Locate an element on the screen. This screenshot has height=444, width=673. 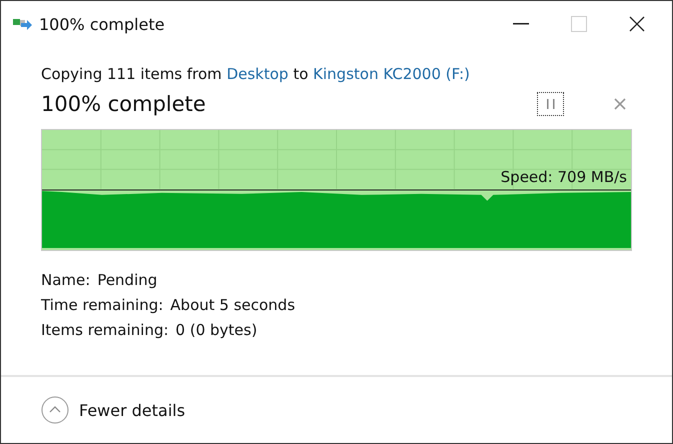
pause-button is located at coordinates (550, 104).